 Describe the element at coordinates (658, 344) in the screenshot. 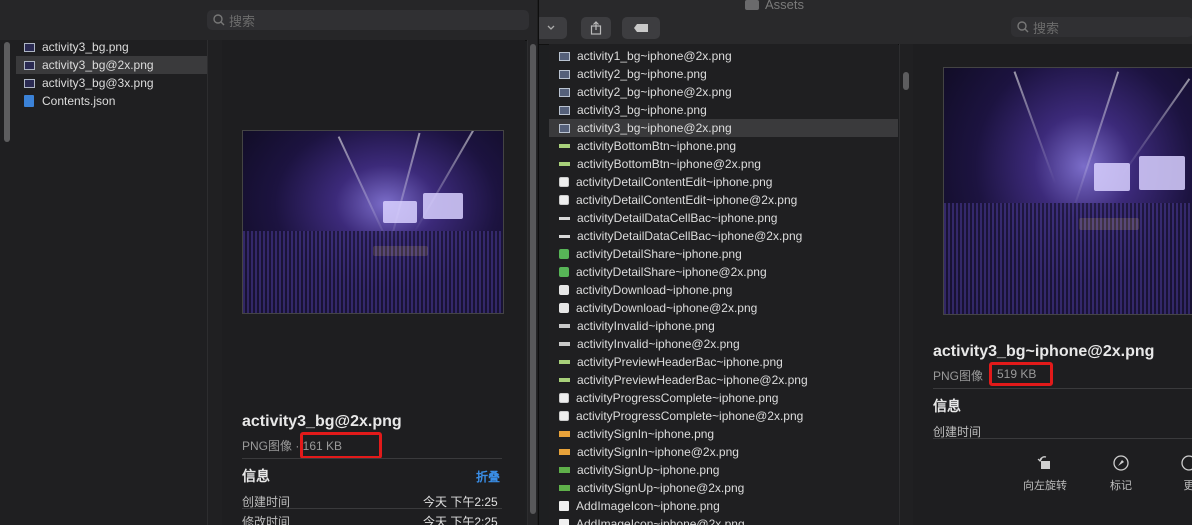

I see `right-file-name: activityInvalid~iphone@2x.png` at that location.